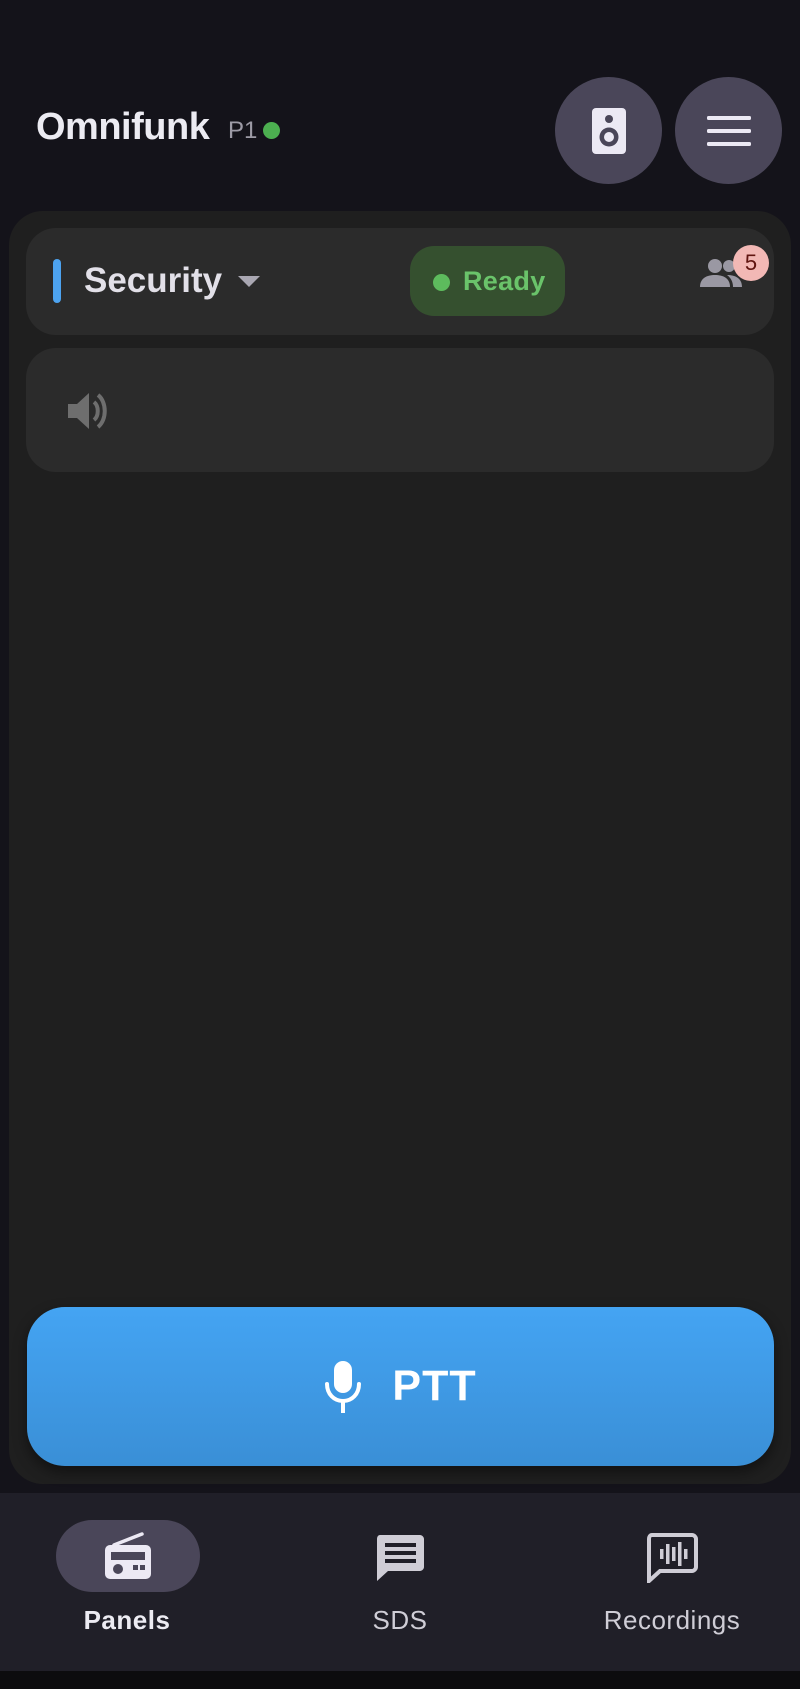 The image size is (800, 1689). I want to click on ptt-content: PTT, so click(400, 1387).